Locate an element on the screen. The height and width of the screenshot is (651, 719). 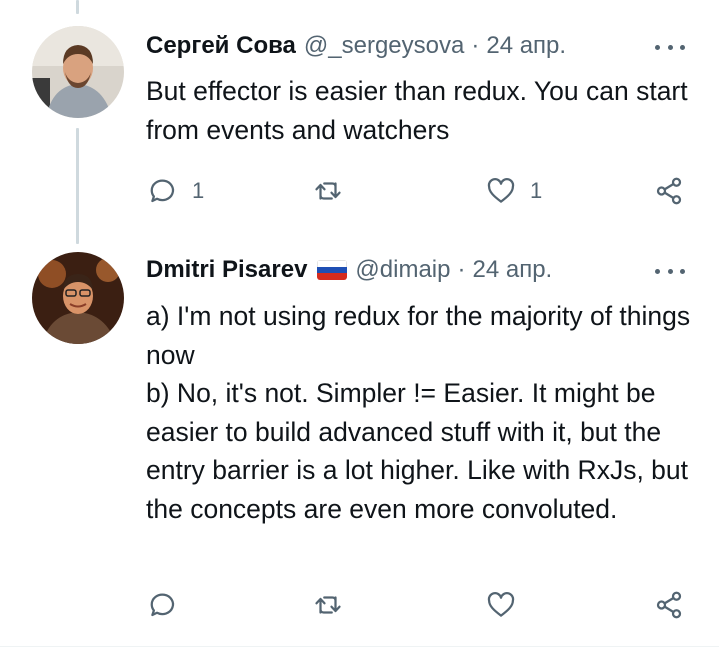
like-button: 1 is located at coordinates (514, 191).